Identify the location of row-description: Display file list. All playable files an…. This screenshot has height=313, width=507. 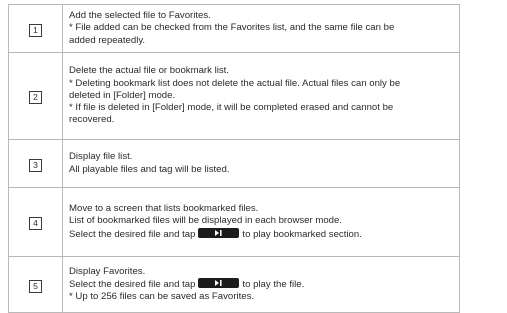
(261, 163).